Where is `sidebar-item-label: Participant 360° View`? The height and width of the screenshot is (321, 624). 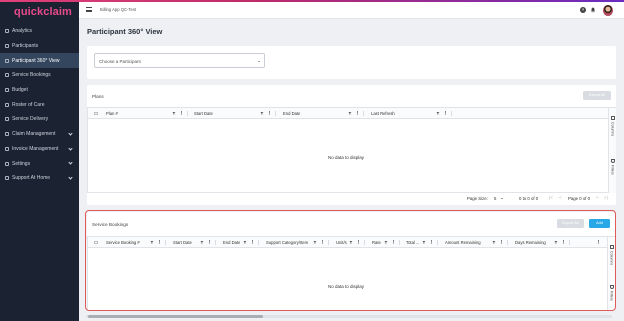
sidebar-item-label: Participant 360° View is located at coordinates (36, 60).